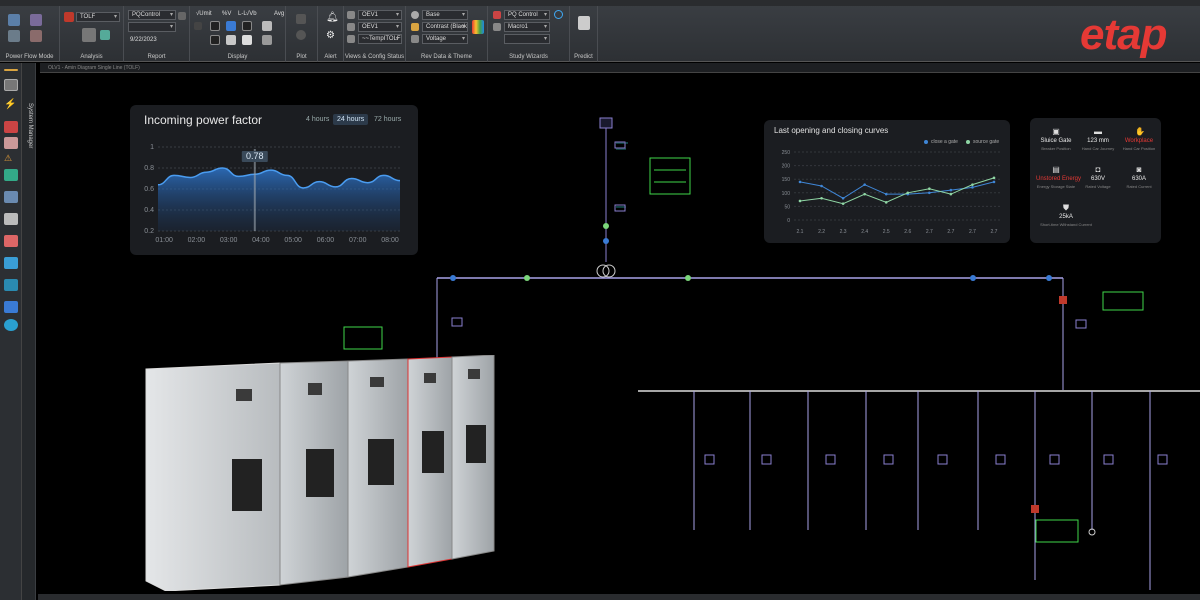 This screenshot has height=600, width=1200. I want to click on series-line, so click(897, 190).